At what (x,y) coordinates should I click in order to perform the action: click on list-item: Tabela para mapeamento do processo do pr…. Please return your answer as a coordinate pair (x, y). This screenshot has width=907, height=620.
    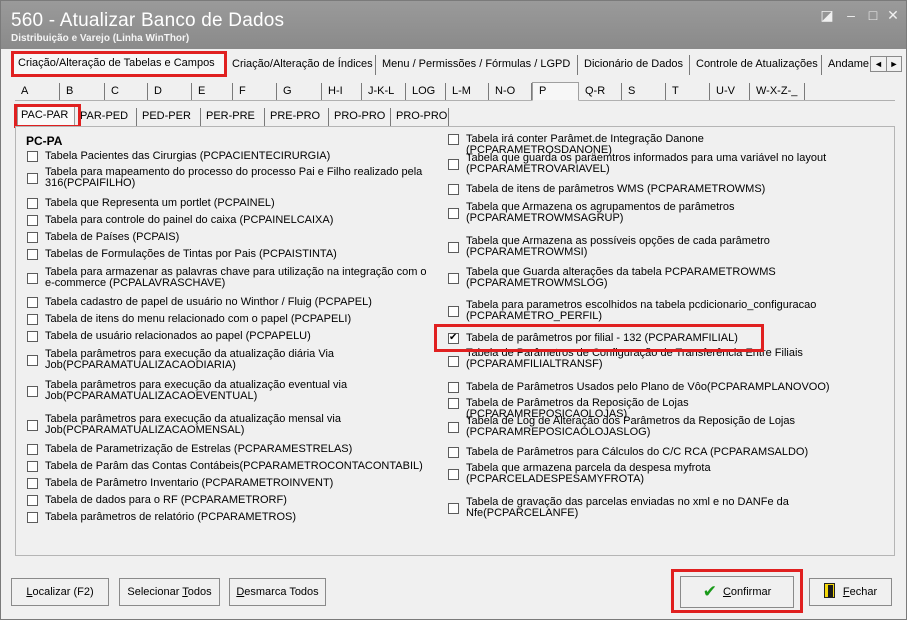
    Looking at the image, I should click on (227, 178).